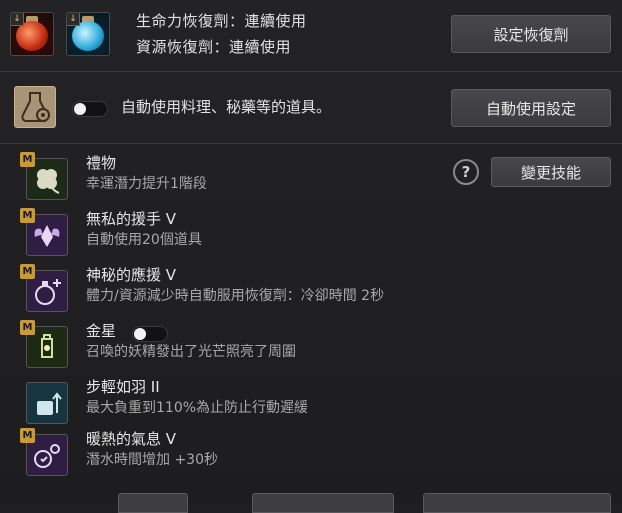  I want to click on skill-name: 暖熱的氣息 V, so click(131, 439).